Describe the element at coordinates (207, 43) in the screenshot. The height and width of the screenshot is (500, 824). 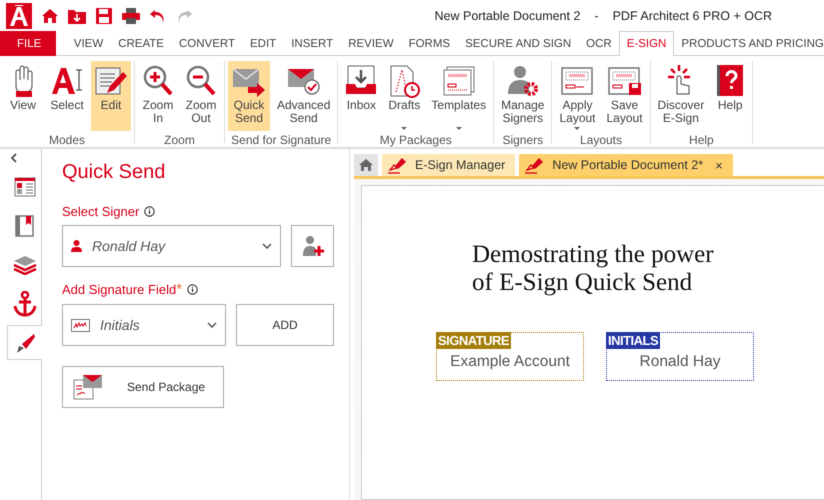
I see `menu-tab: CONVERT` at that location.